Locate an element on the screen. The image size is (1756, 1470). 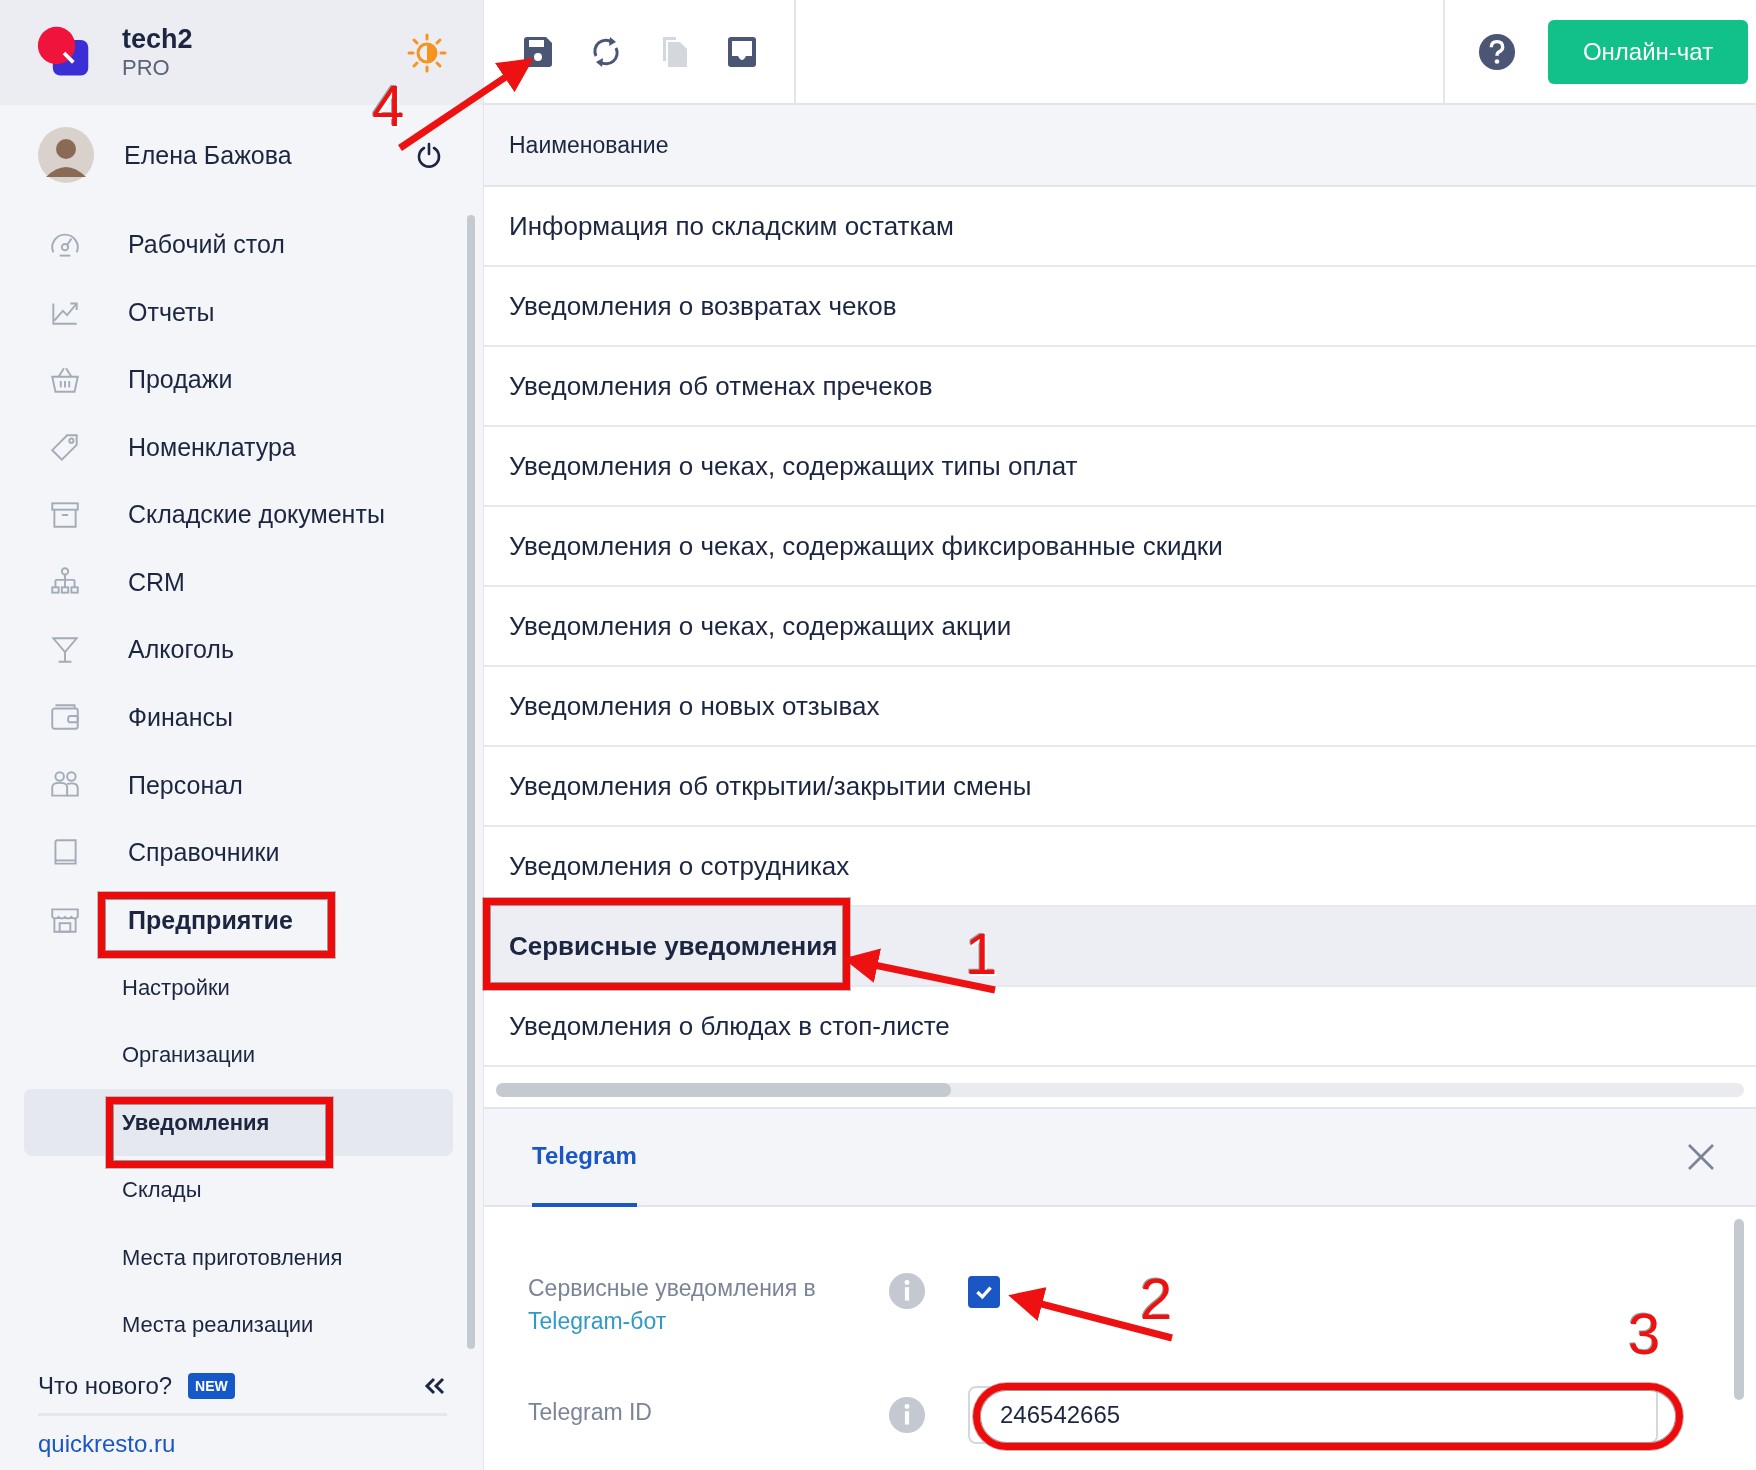
nav-subitem-label: Настройки is located at coordinates (176, 987).